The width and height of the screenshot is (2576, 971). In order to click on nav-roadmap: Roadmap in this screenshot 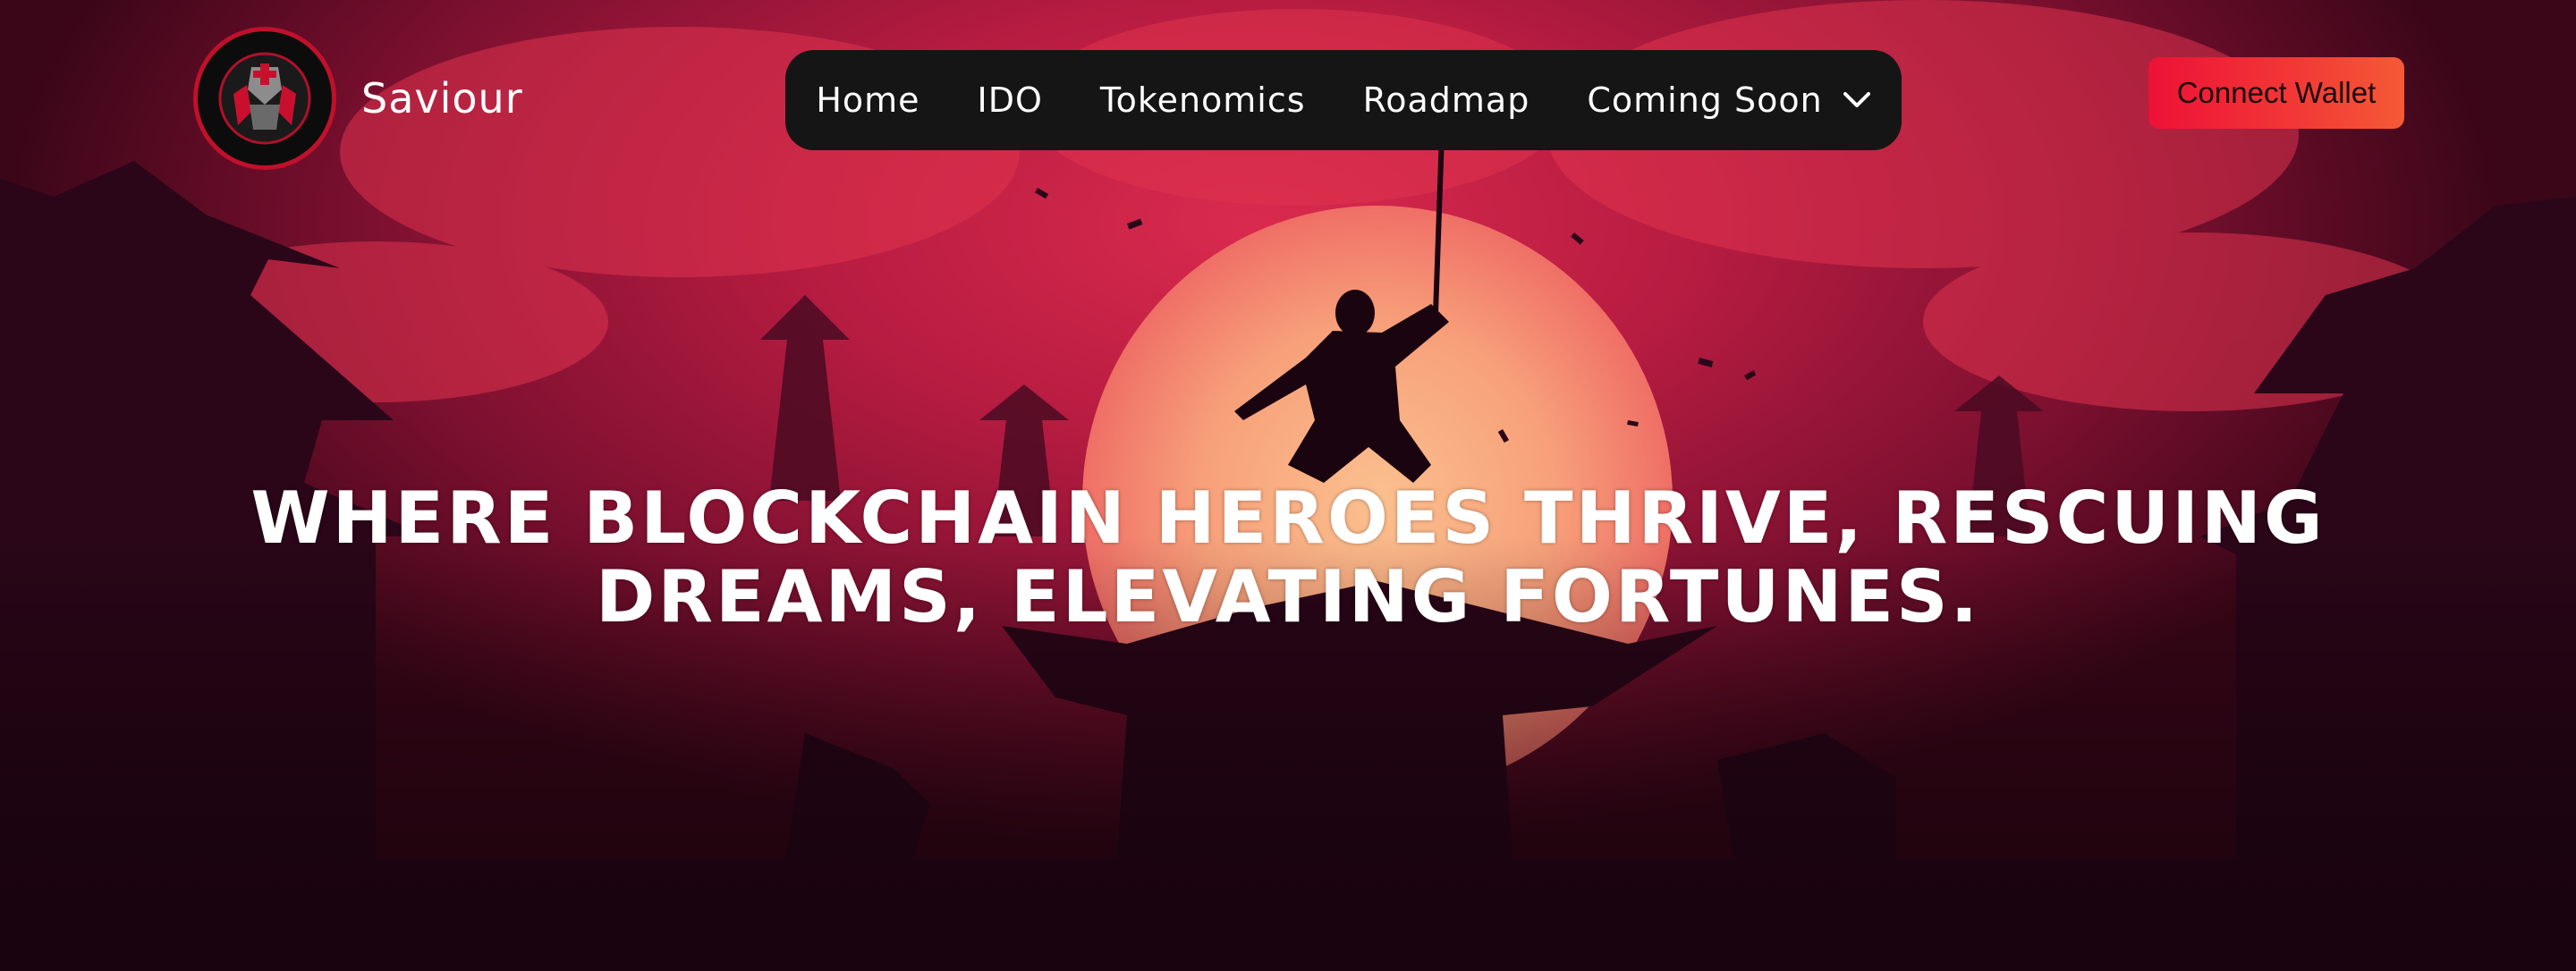, I will do `click(1446, 100)`.